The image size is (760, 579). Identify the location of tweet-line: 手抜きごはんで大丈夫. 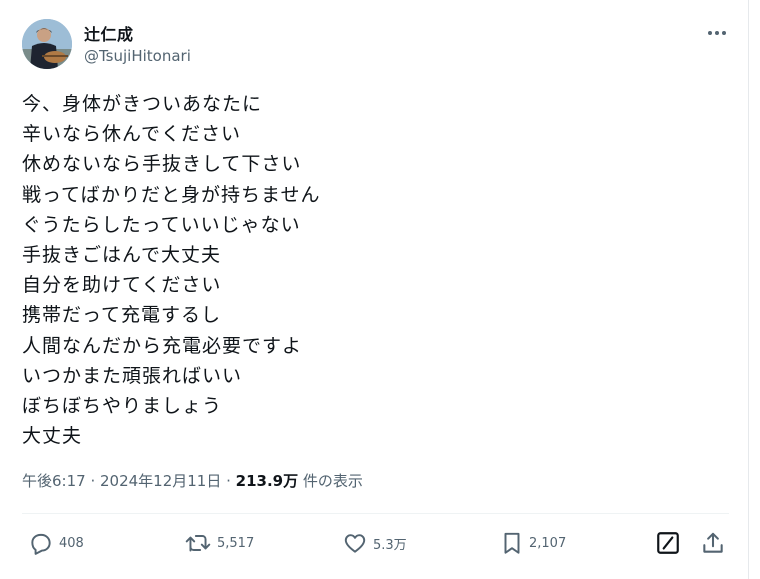
(122, 255).